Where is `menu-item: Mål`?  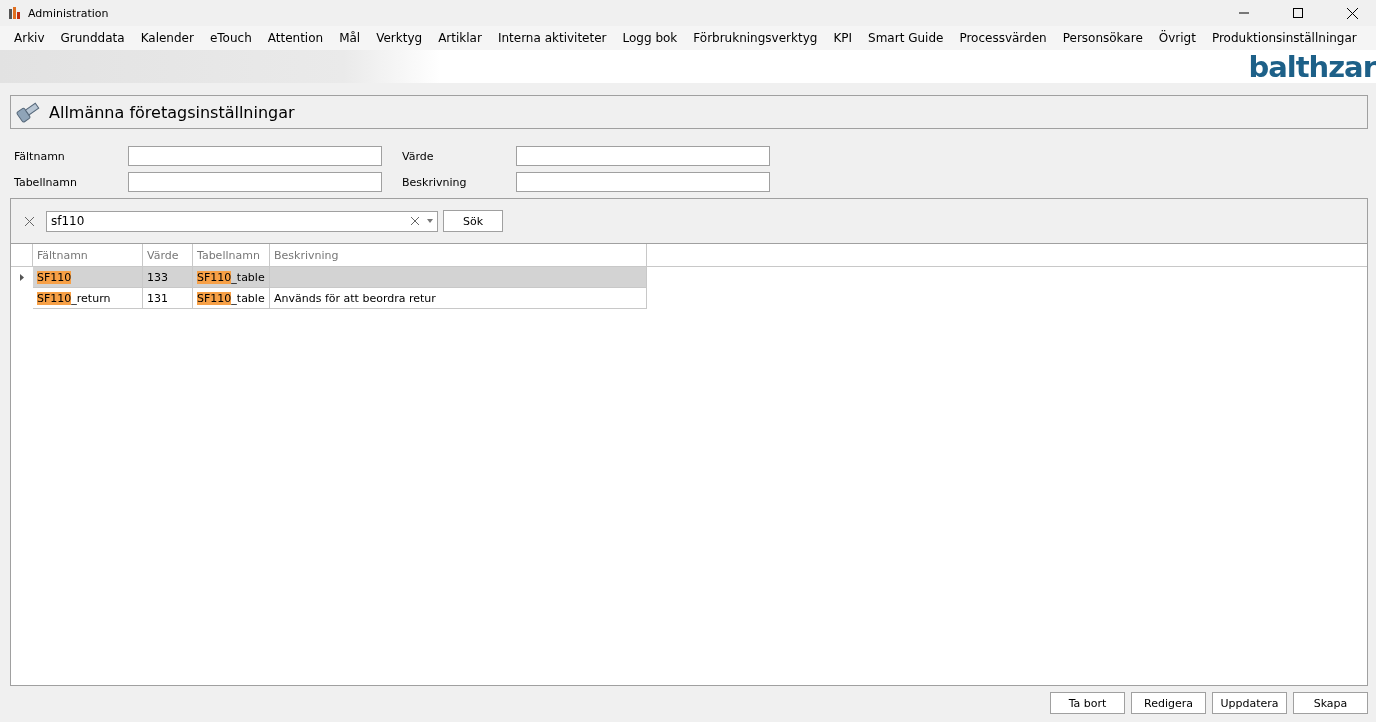 menu-item: Mål is located at coordinates (350, 38).